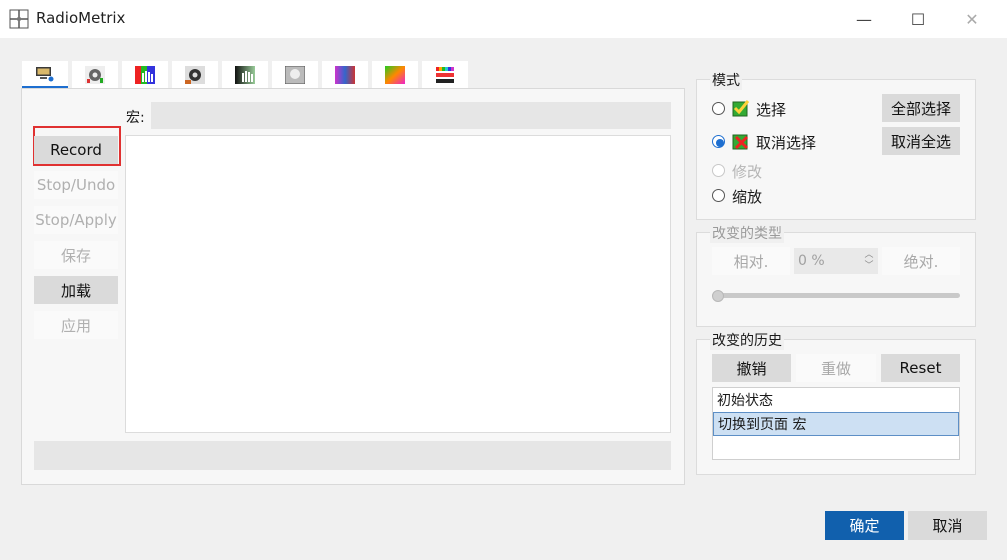 This screenshot has width=1007, height=560. Describe the element at coordinates (718, 195) in the screenshot. I see `radio-zoom` at that location.